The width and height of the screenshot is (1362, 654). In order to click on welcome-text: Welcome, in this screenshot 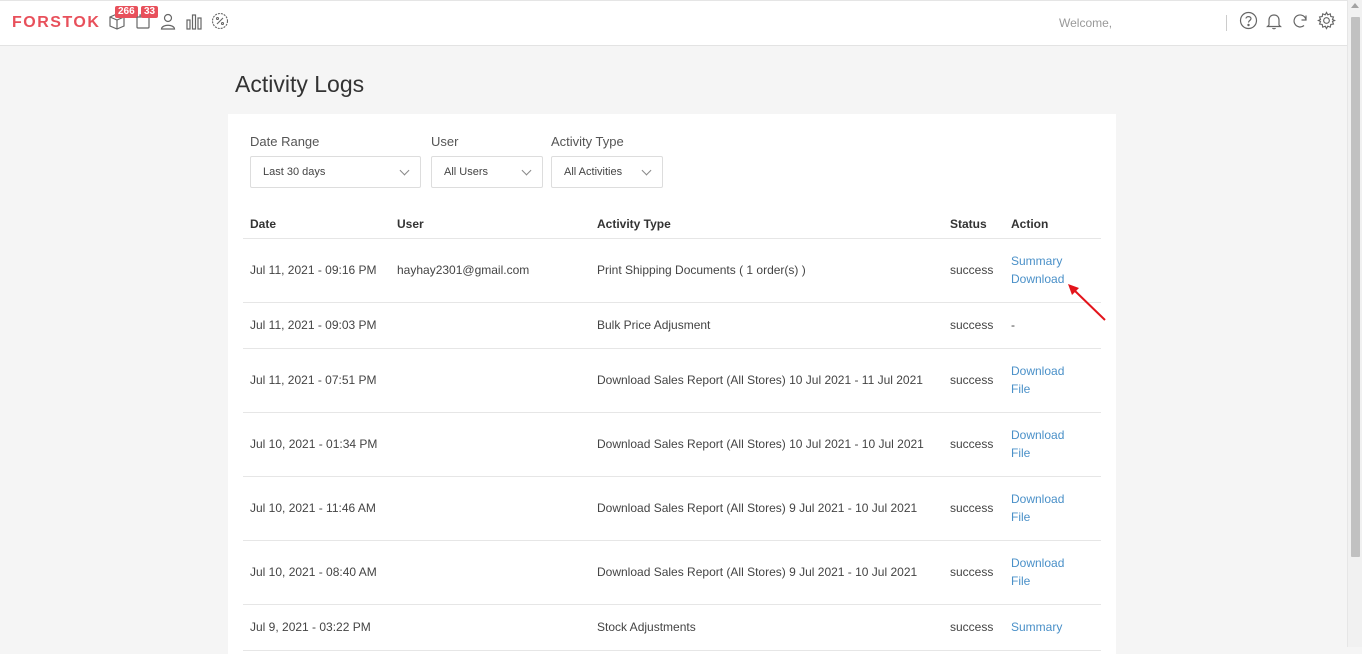, I will do `click(1086, 23)`.